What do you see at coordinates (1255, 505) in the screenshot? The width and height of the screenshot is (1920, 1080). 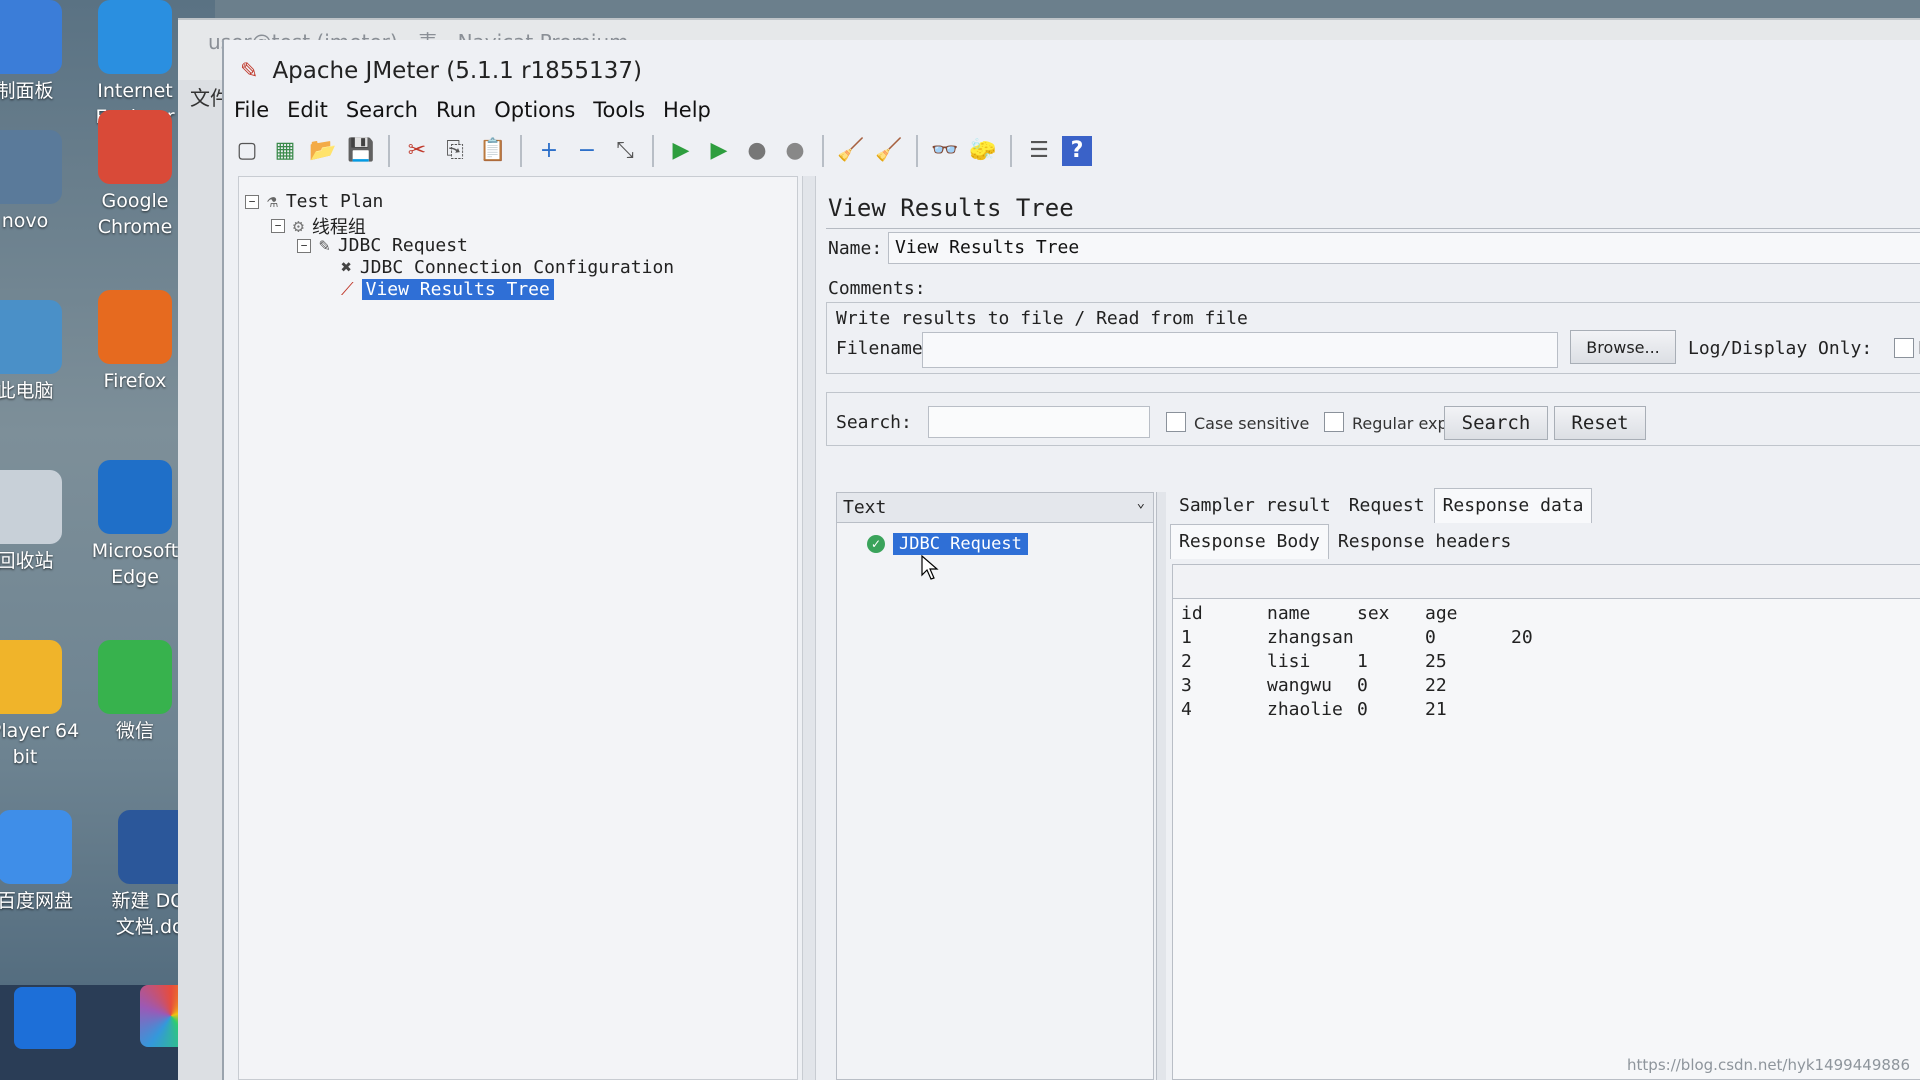 I see `tab-sampler-result: Sampler result` at bounding box center [1255, 505].